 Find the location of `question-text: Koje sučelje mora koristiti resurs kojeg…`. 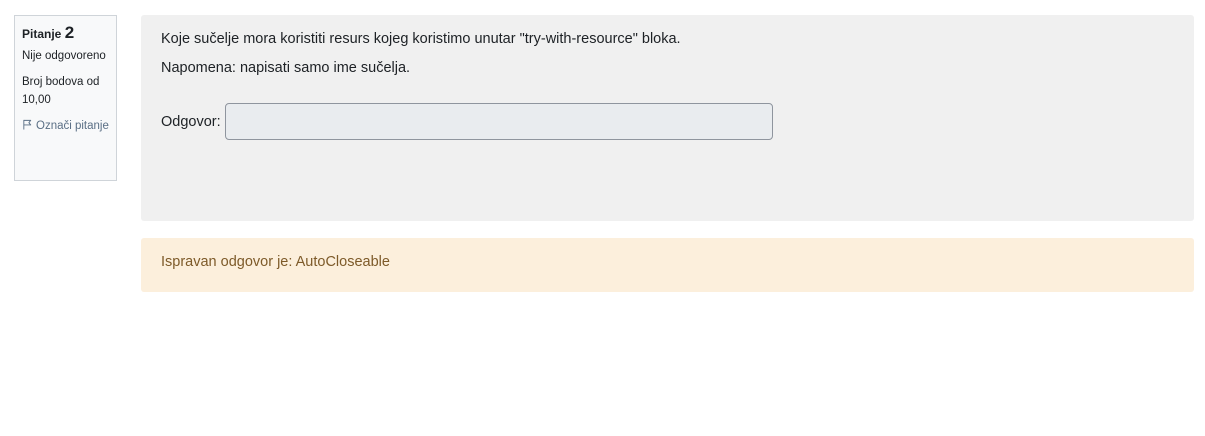

question-text: Koje sučelje mora koristiti resurs kojeg… is located at coordinates (421, 39).